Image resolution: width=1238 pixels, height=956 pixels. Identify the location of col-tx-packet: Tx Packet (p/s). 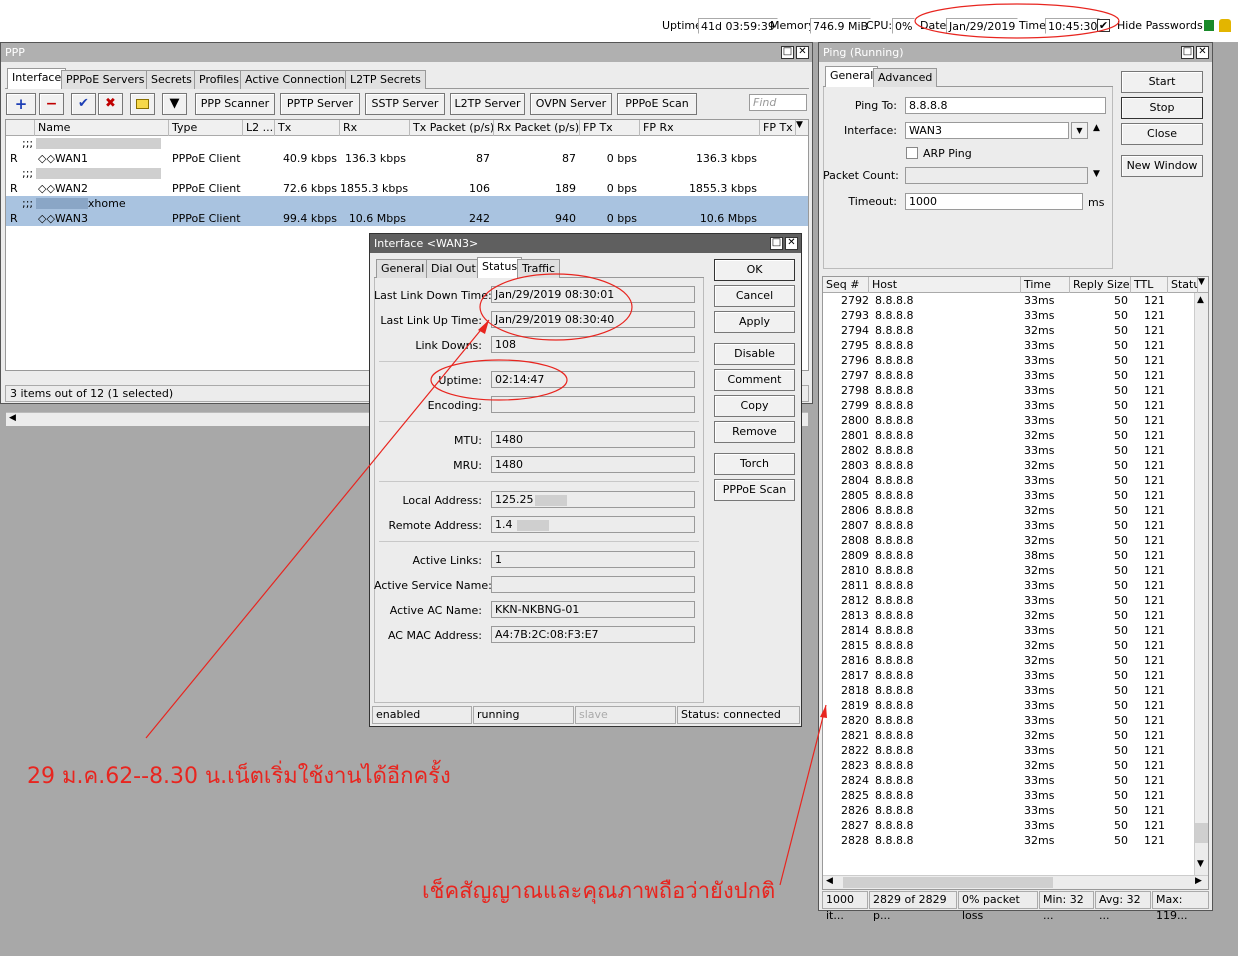
(452, 128).